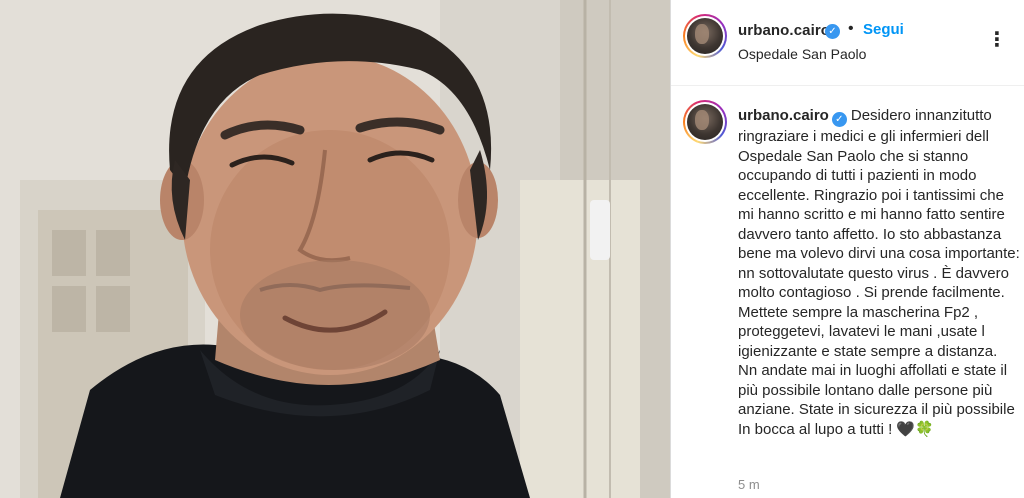 The image size is (1024, 498). Describe the element at coordinates (705, 36) in the screenshot. I see `author-avatar` at that location.